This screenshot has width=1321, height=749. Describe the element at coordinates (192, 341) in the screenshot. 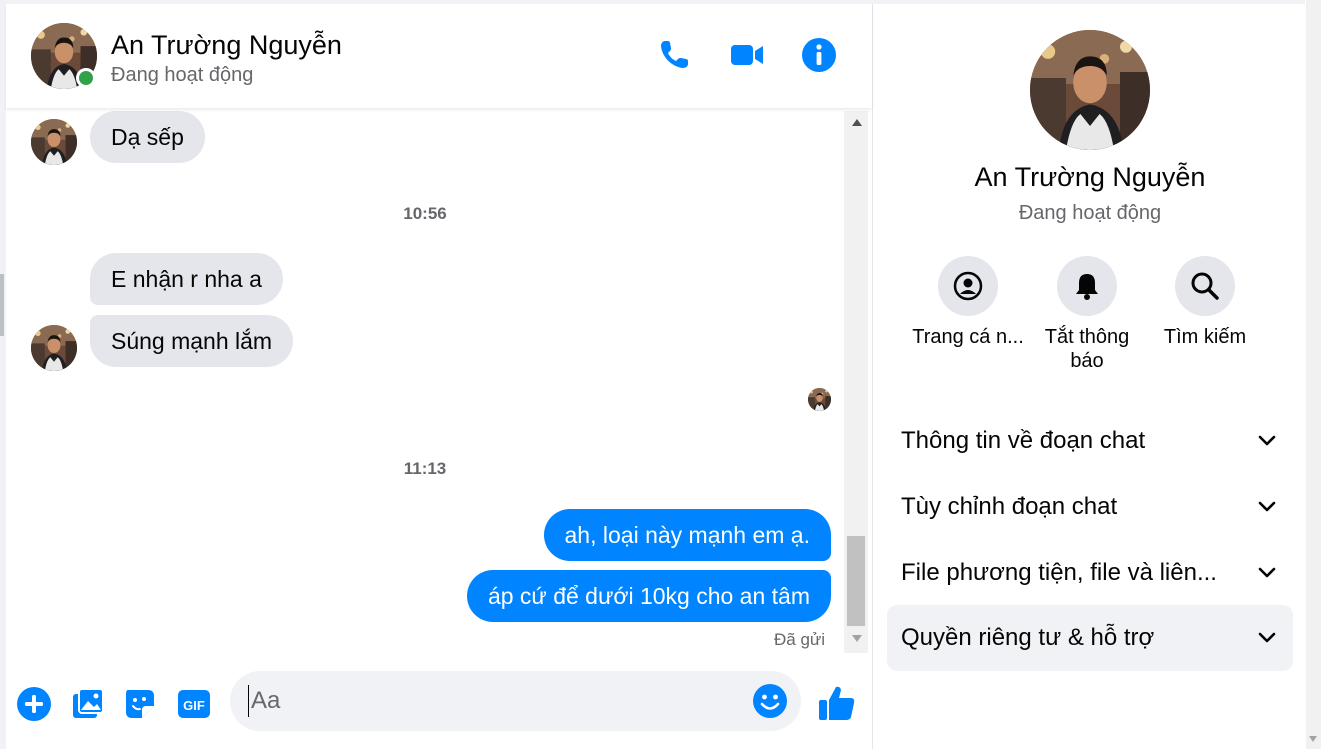

I see `message-bubble-incoming: Súng mạnh lắm` at that location.